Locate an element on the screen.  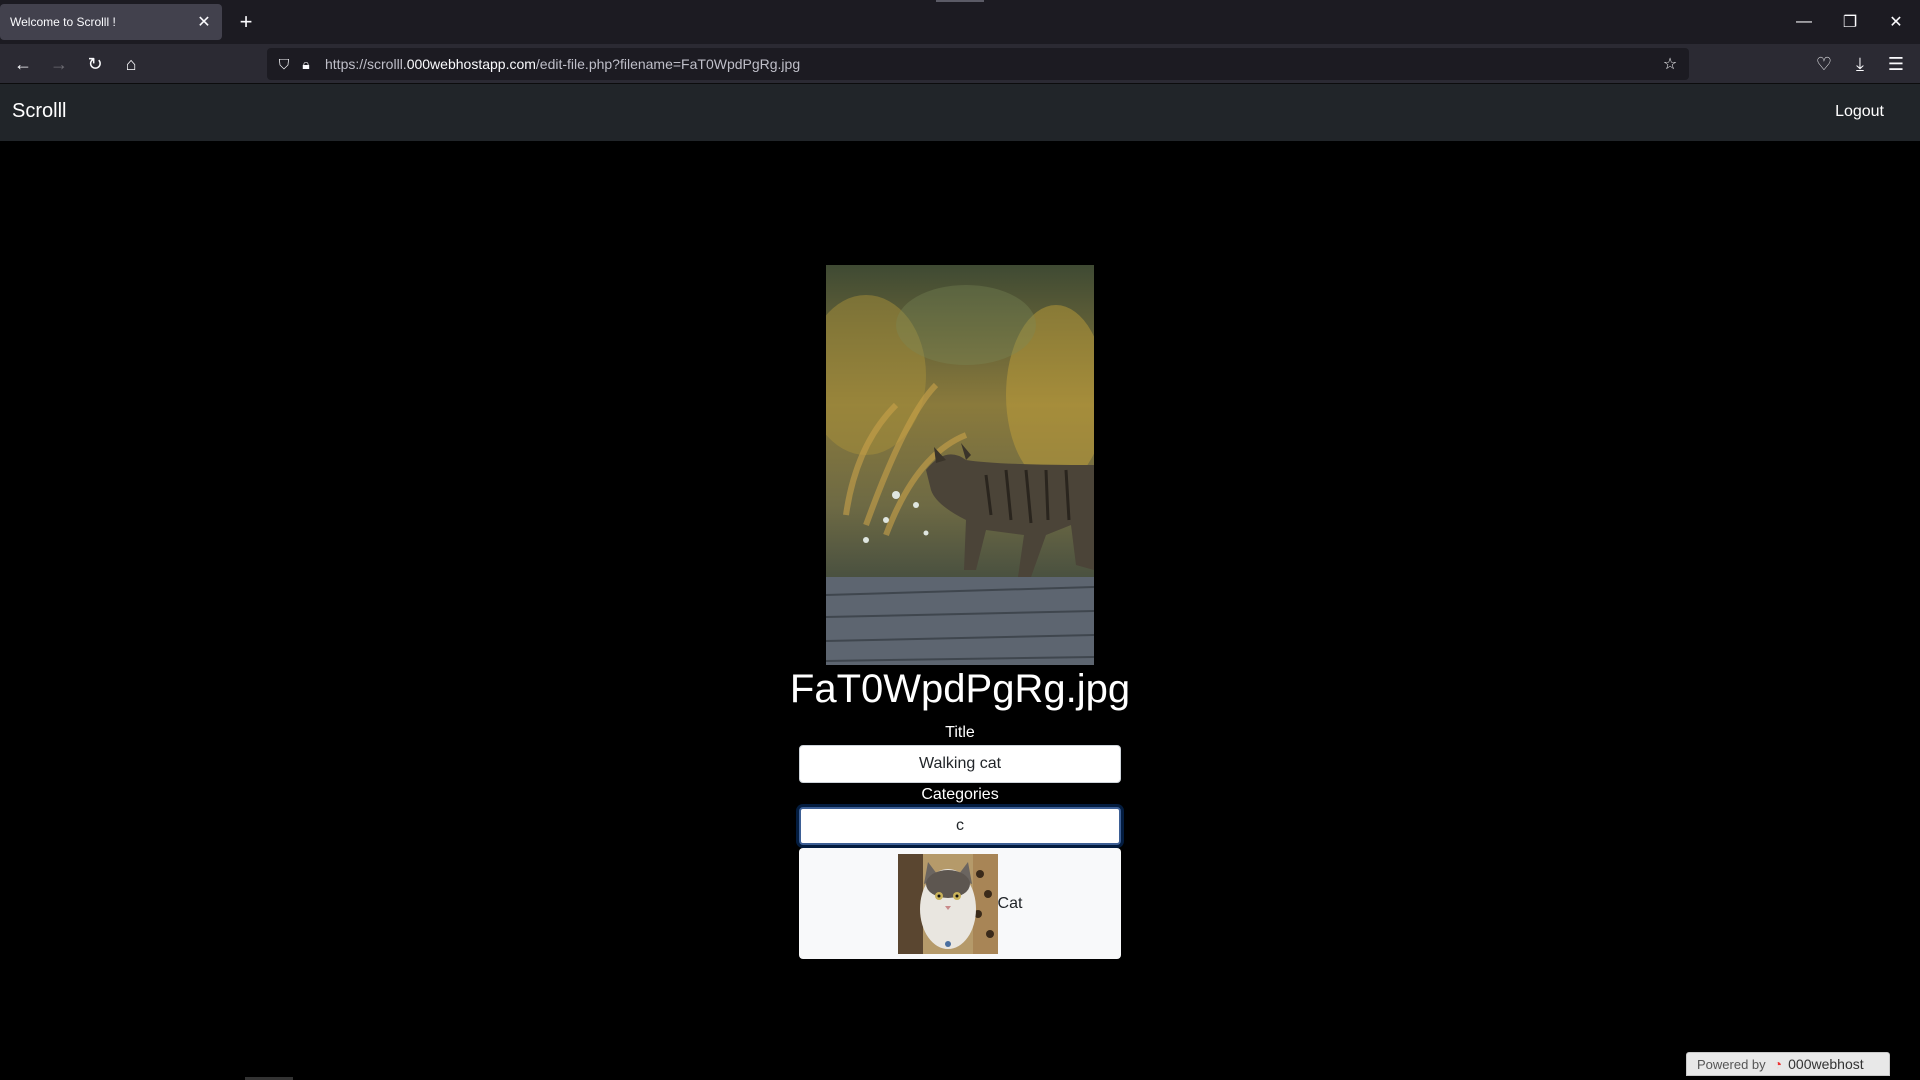
title-input is located at coordinates (960, 764).